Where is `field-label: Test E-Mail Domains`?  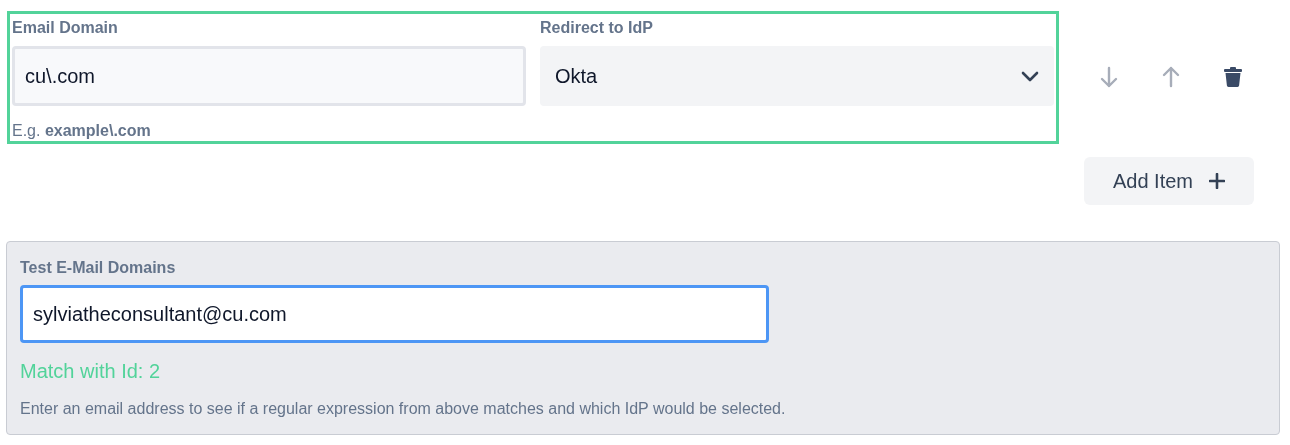
field-label: Test E-Mail Domains is located at coordinates (98, 268).